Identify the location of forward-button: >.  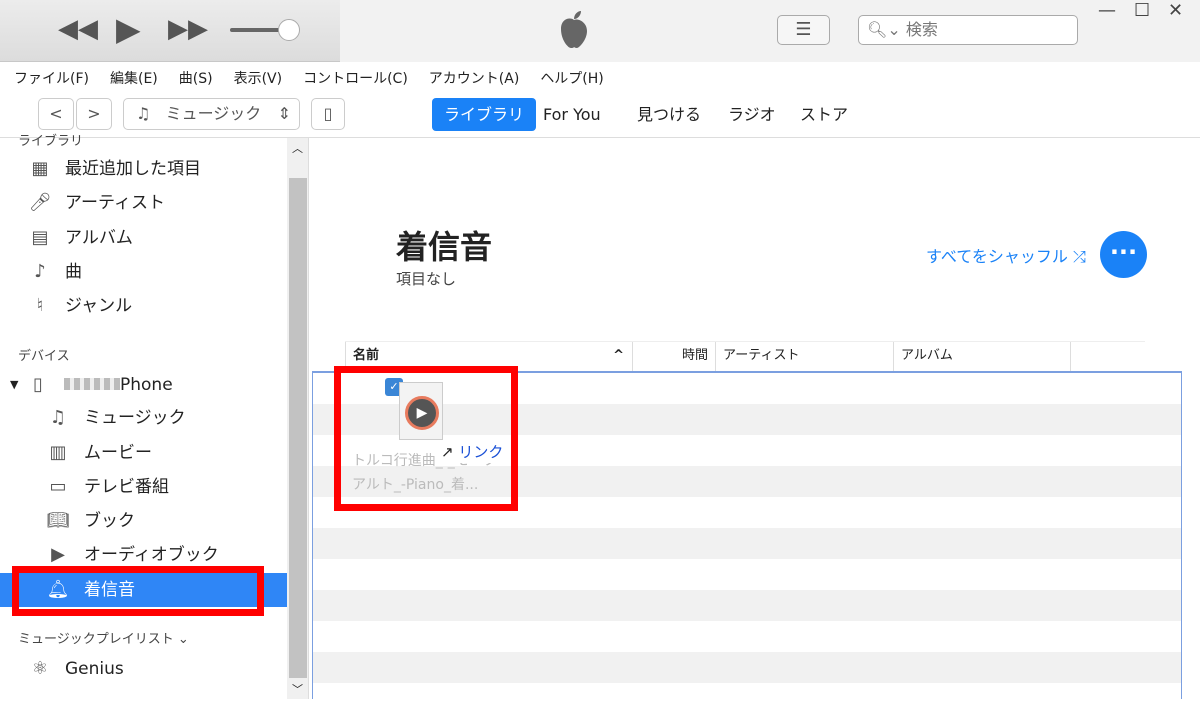
(94, 114).